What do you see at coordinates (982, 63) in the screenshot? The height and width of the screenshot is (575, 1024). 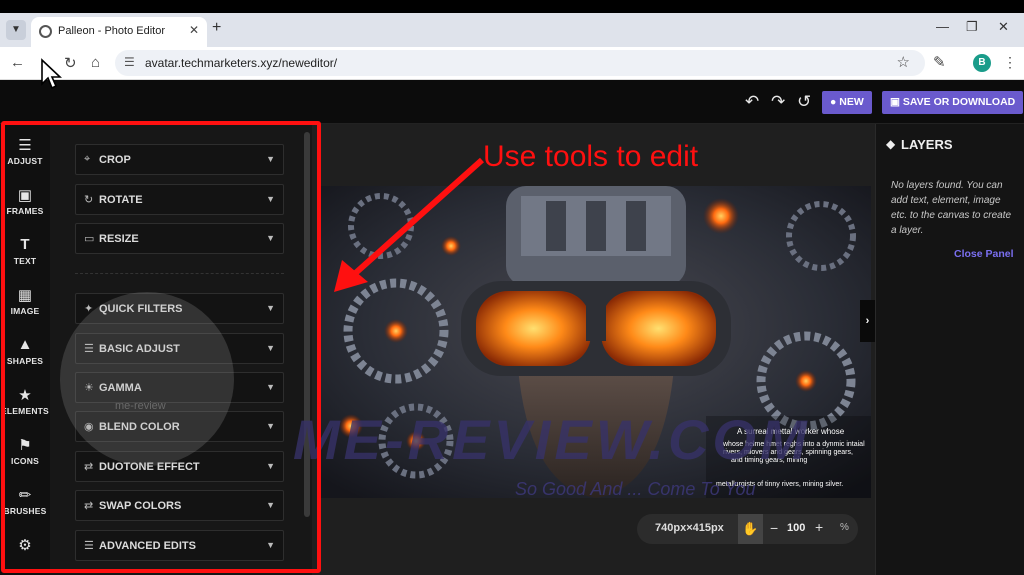 I see `profile-avatar: B` at bounding box center [982, 63].